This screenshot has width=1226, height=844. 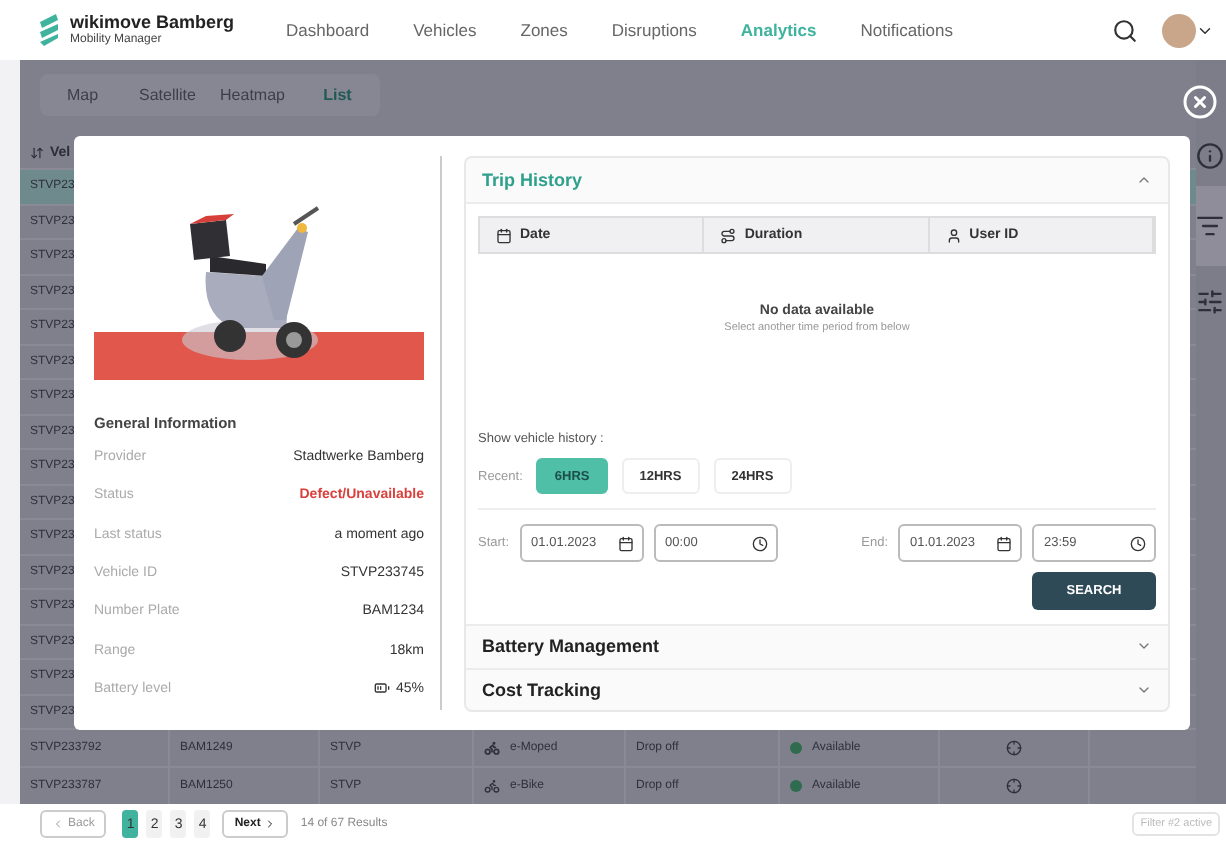 I want to click on accordion-title: Trip History, so click(x=532, y=180).